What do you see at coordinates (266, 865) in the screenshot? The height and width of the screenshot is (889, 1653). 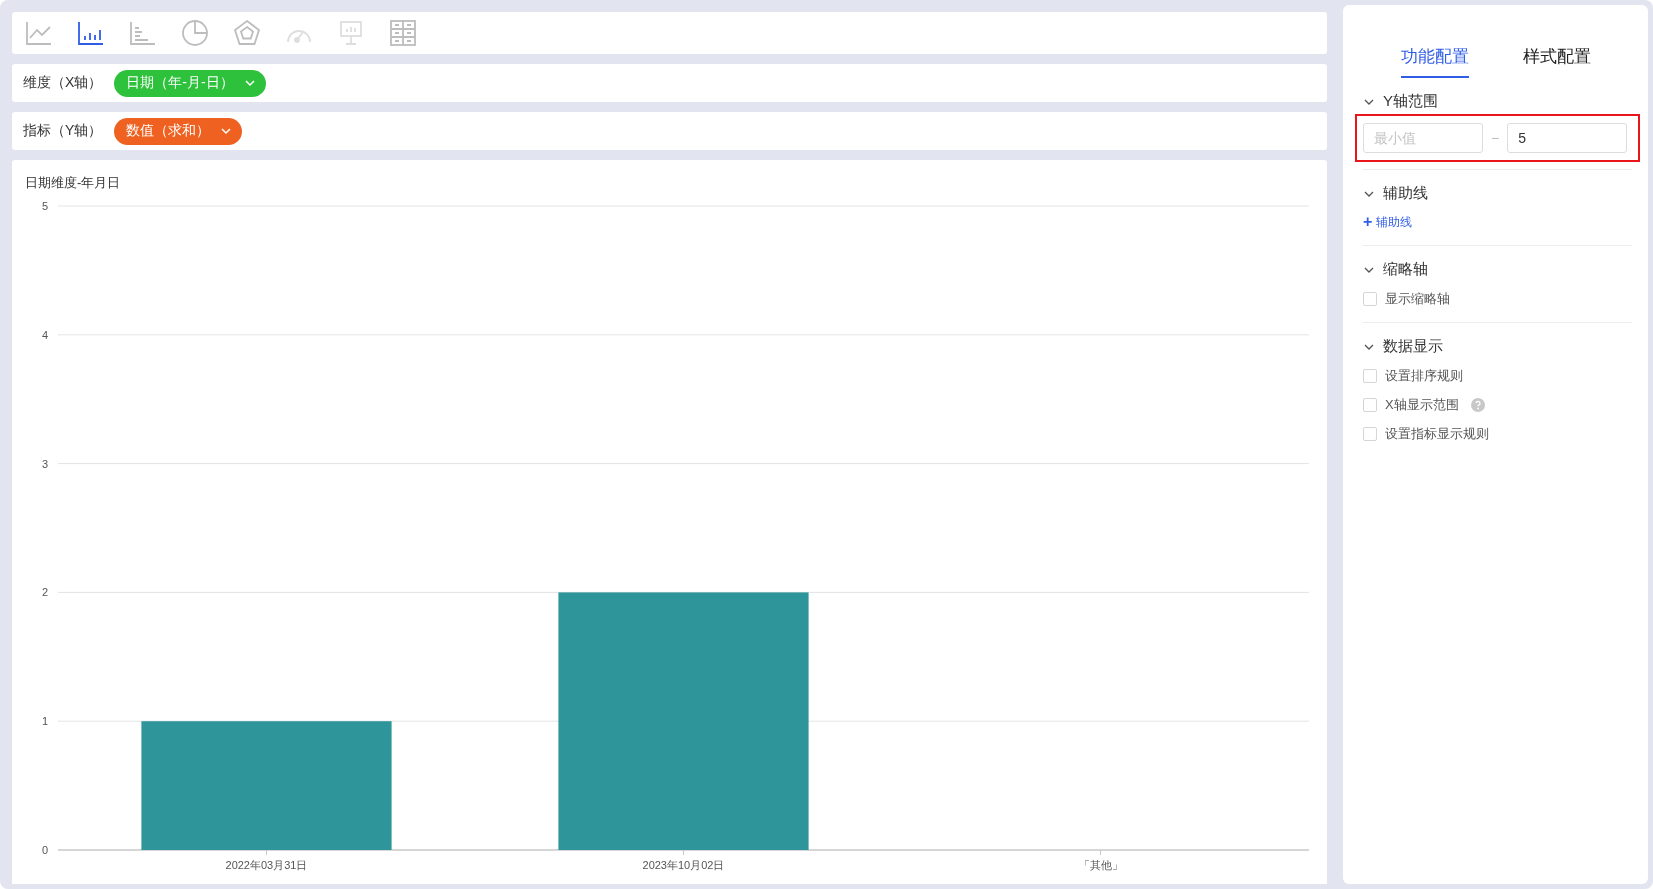 I see `x-tick-label: 2022年03月31日` at bounding box center [266, 865].